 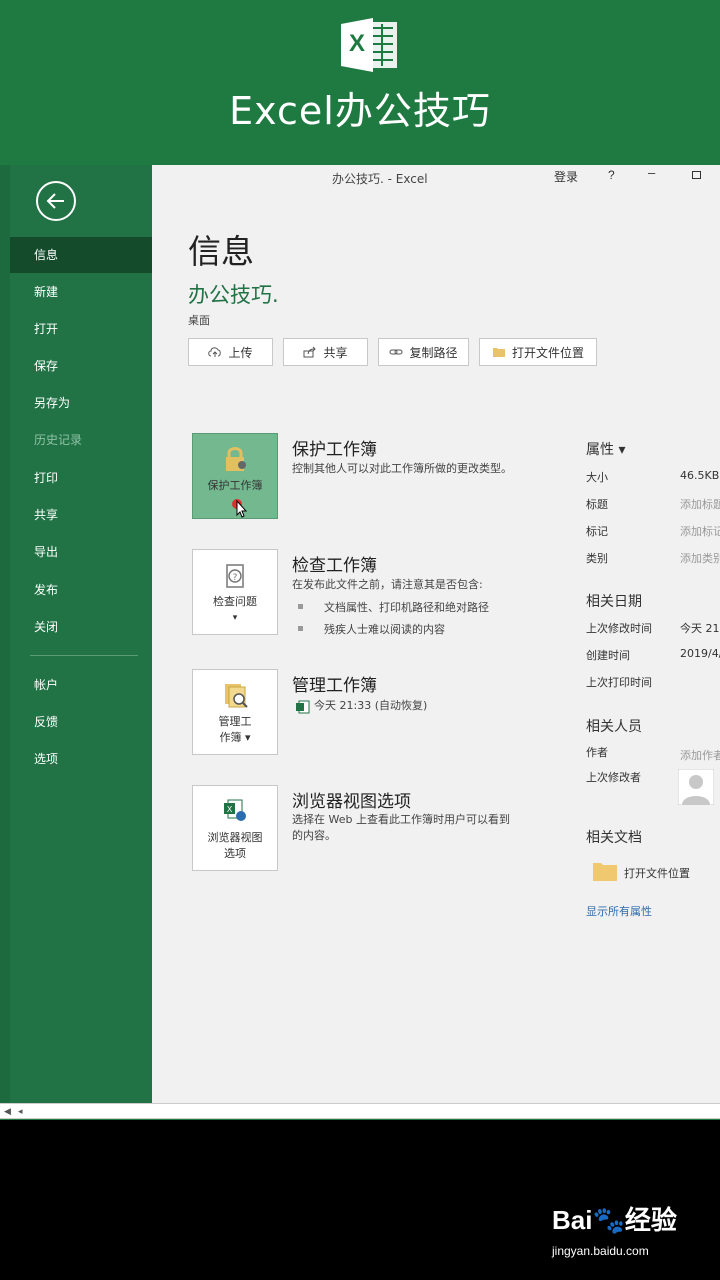 What do you see at coordinates (614, 838) in the screenshot?
I see `related-docs-heading: 相关文档` at bounding box center [614, 838].